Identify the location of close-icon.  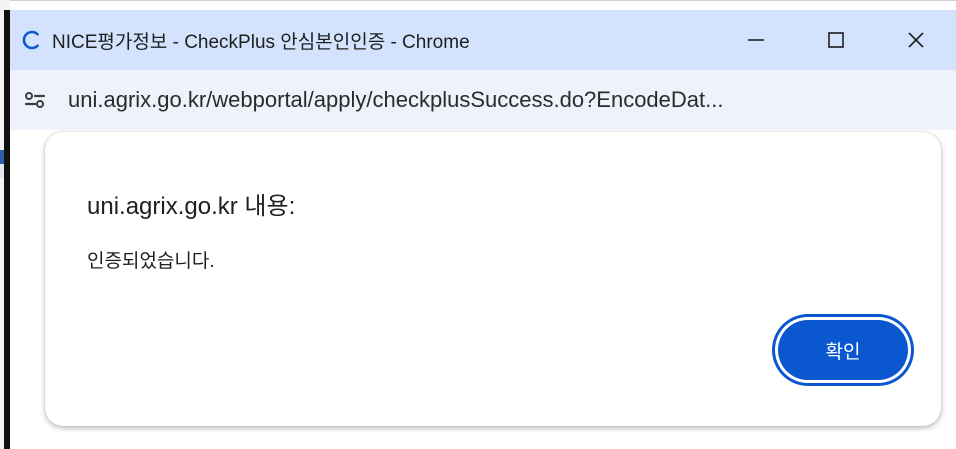
(916, 40).